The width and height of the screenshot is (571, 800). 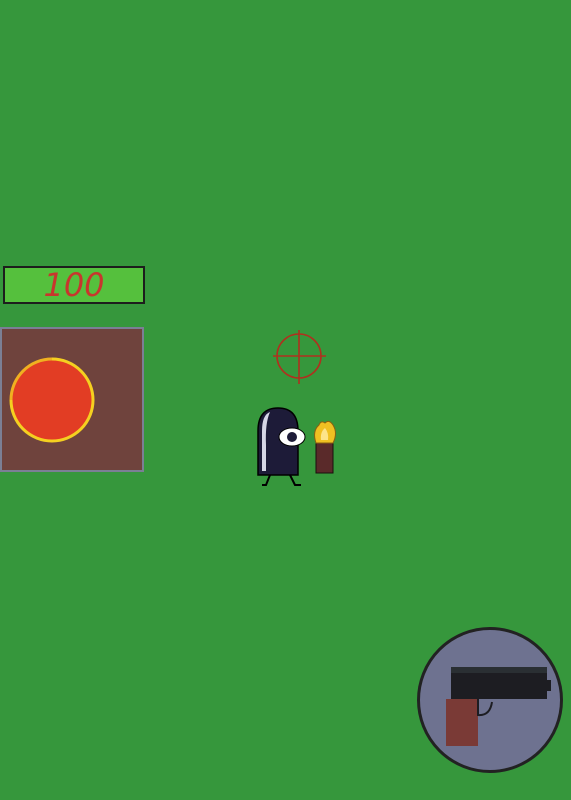 What do you see at coordinates (299, 357) in the screenshot?
I see `crosshair-icon` at bounding box center [299, 357].